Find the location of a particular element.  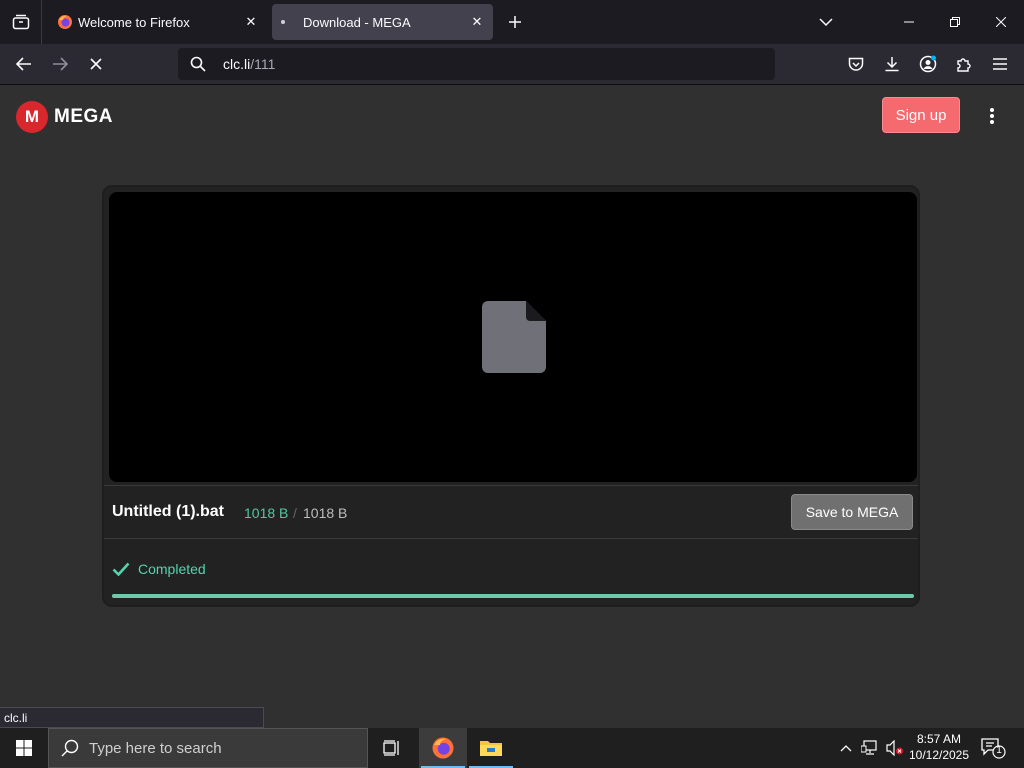

chevron-up-icon is located at coordinates (846, 748).